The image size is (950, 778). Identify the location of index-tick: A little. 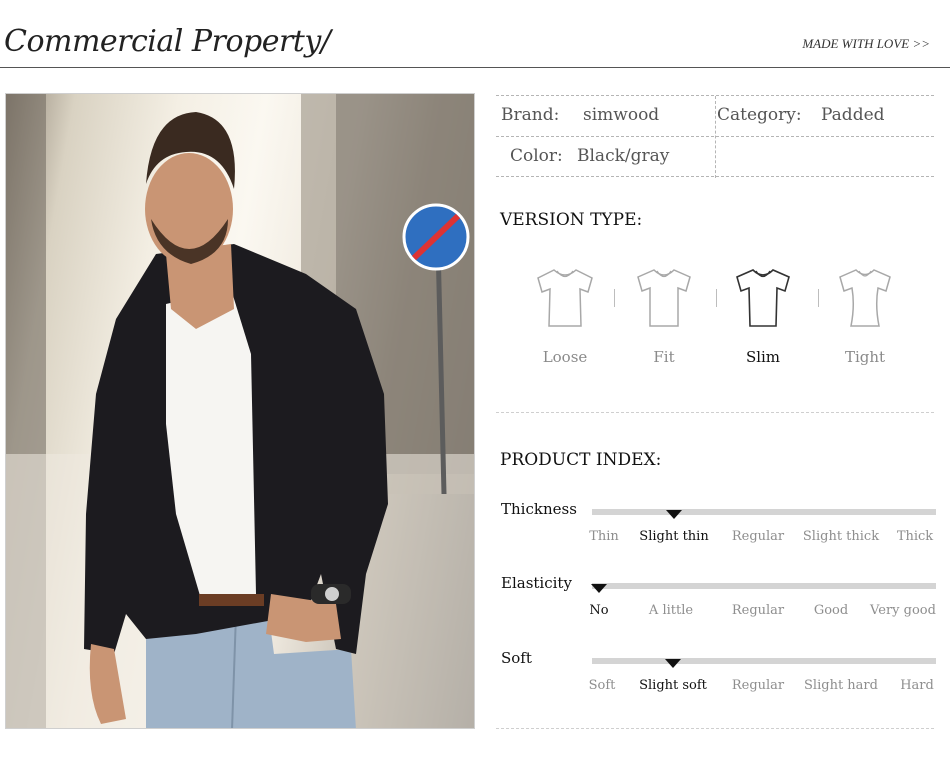
(671, 610).